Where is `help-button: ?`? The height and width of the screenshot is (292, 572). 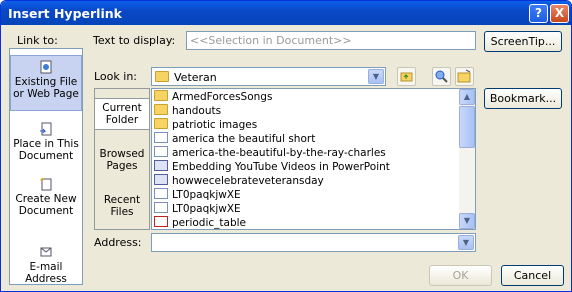 help-button: ? is located at coordinates (538, 13).